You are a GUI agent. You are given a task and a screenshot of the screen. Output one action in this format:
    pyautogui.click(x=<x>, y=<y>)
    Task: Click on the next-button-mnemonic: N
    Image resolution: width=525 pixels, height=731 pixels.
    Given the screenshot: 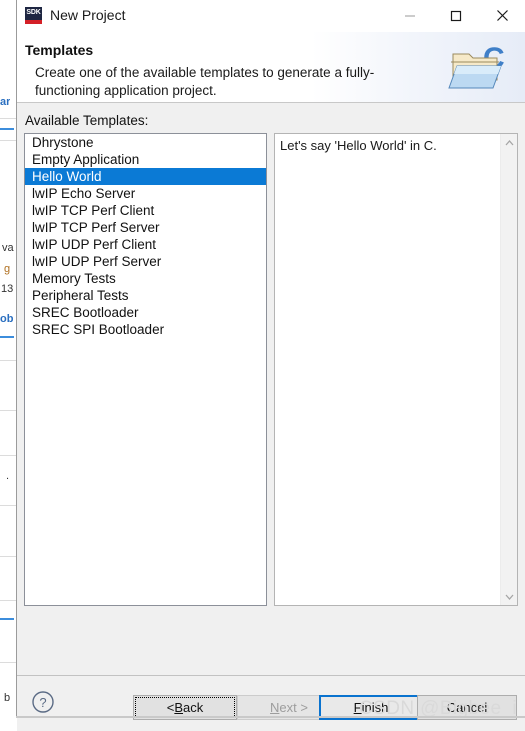 What is the action you would take?
    pyautogui.click(x=275, y=707)
    